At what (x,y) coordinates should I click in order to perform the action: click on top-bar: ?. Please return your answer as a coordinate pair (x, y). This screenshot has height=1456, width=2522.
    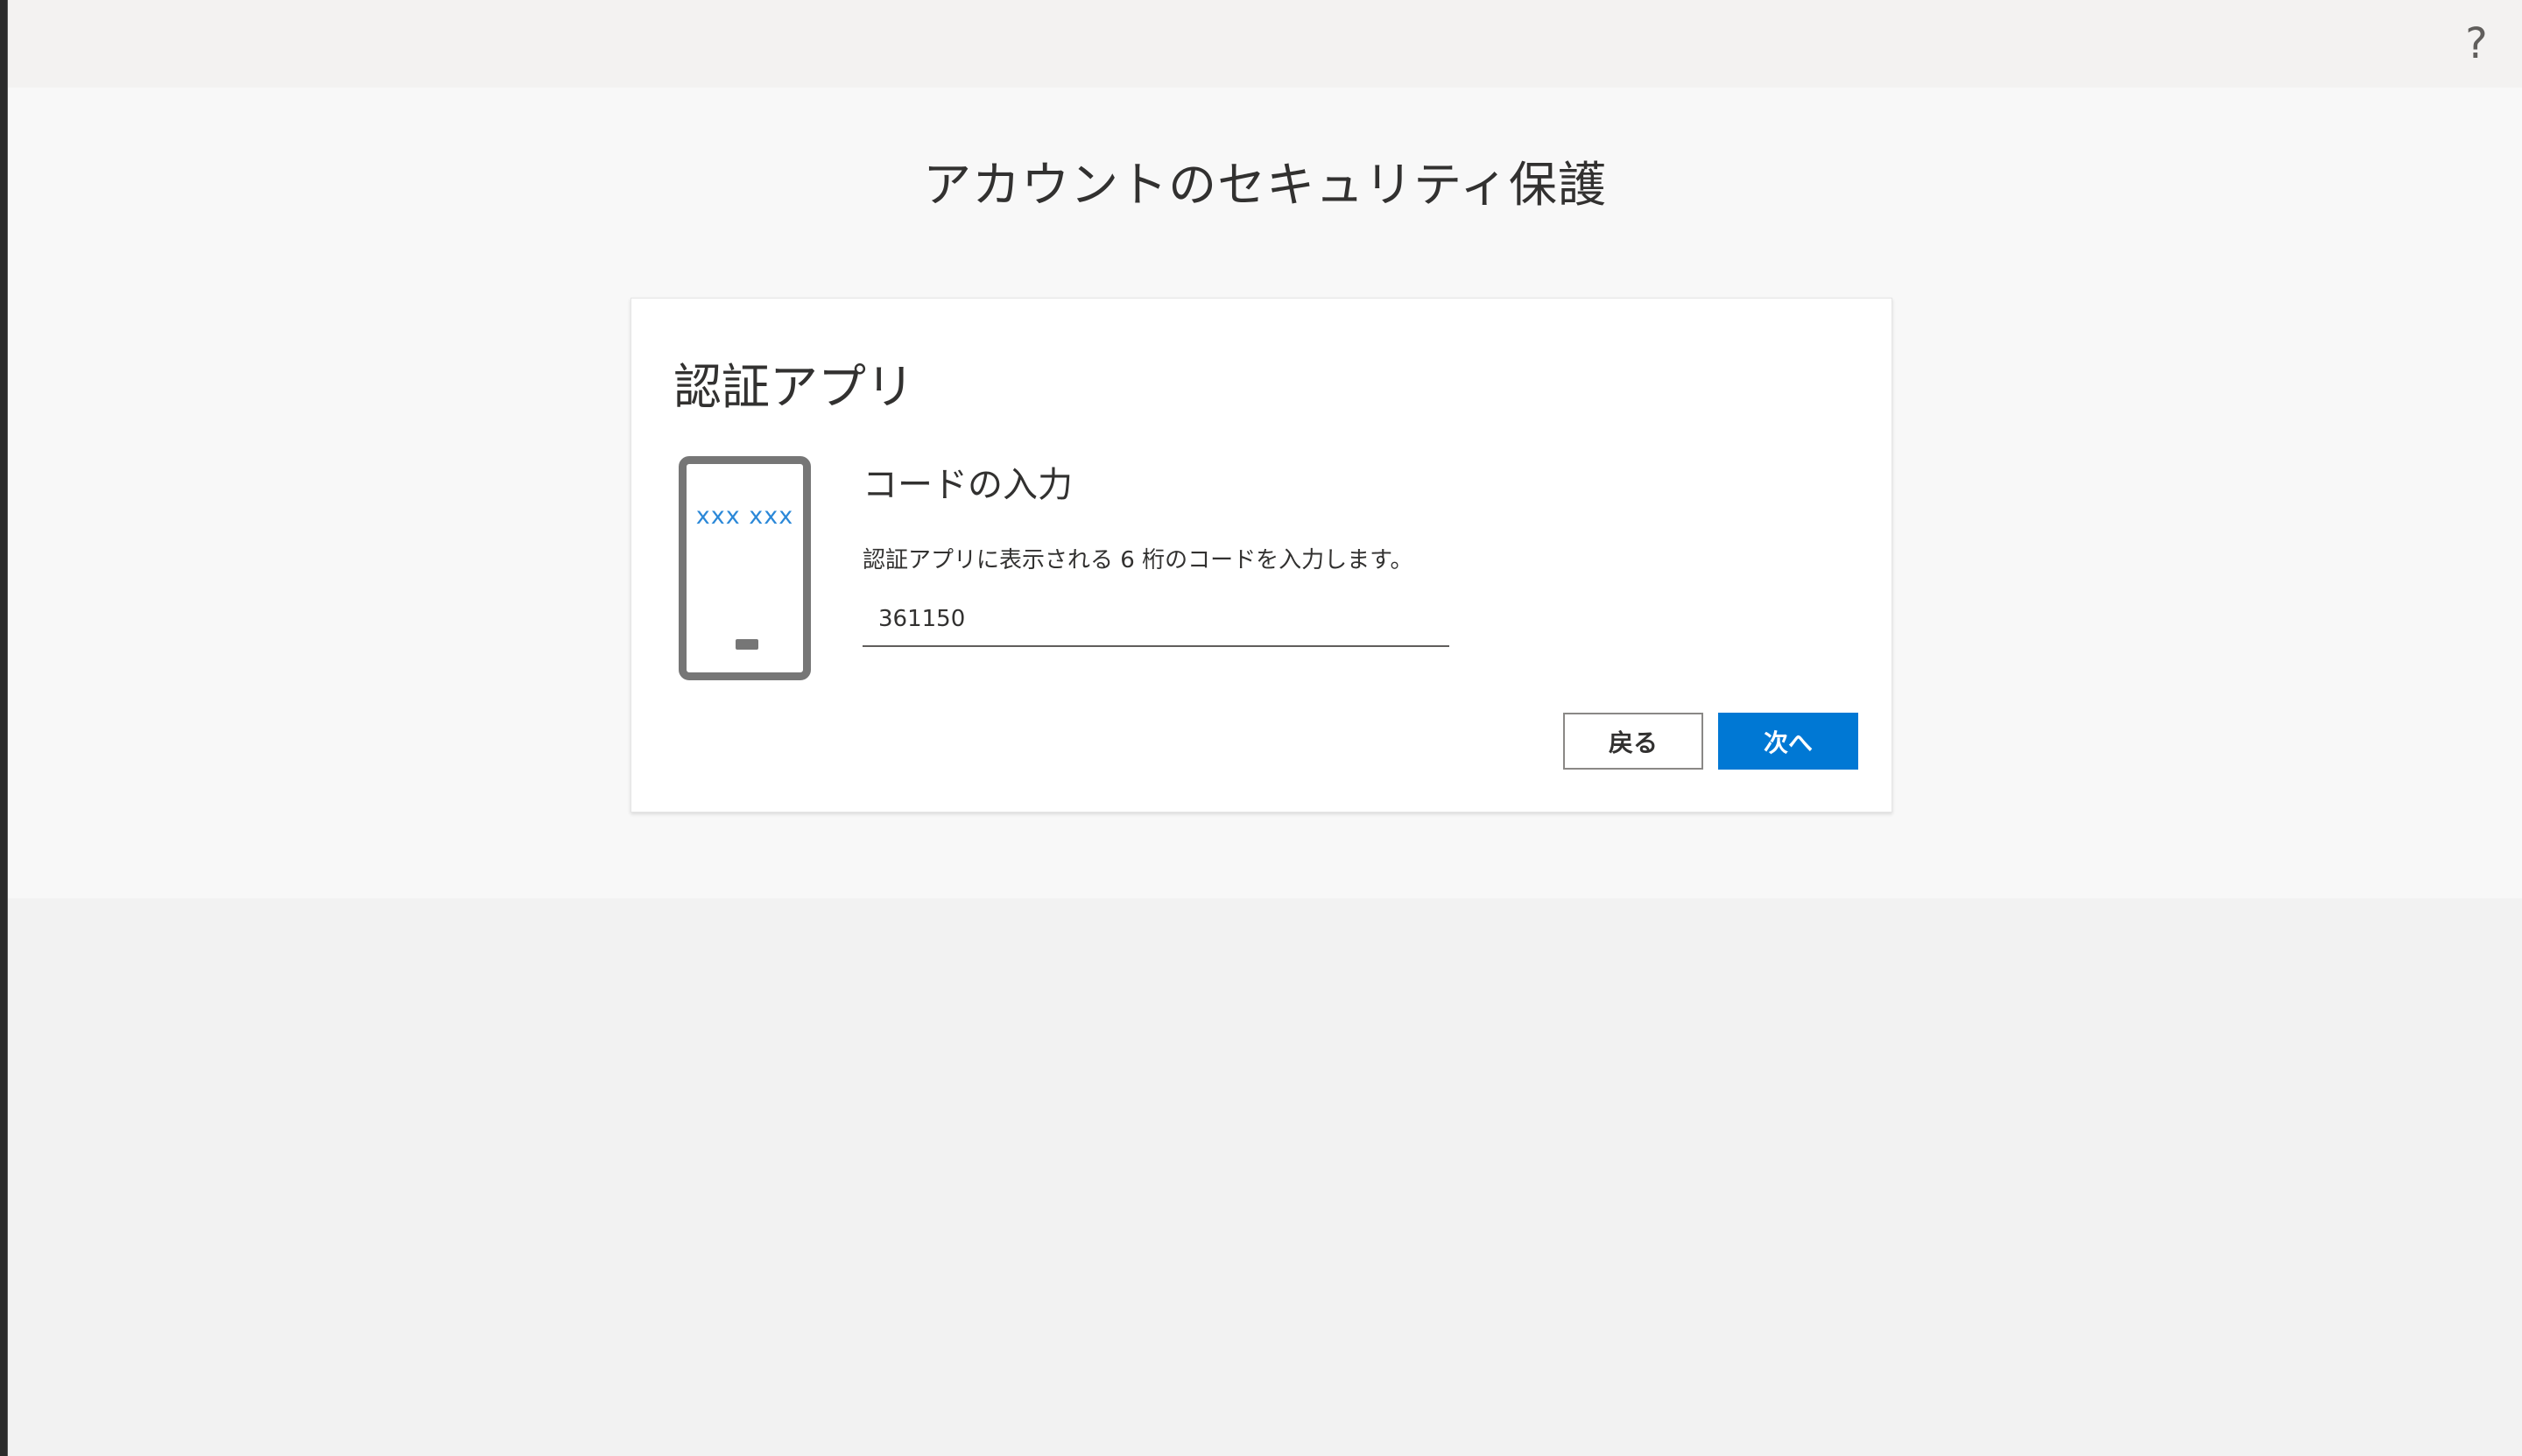
    Looking at the image, I should click on (1265, 44).